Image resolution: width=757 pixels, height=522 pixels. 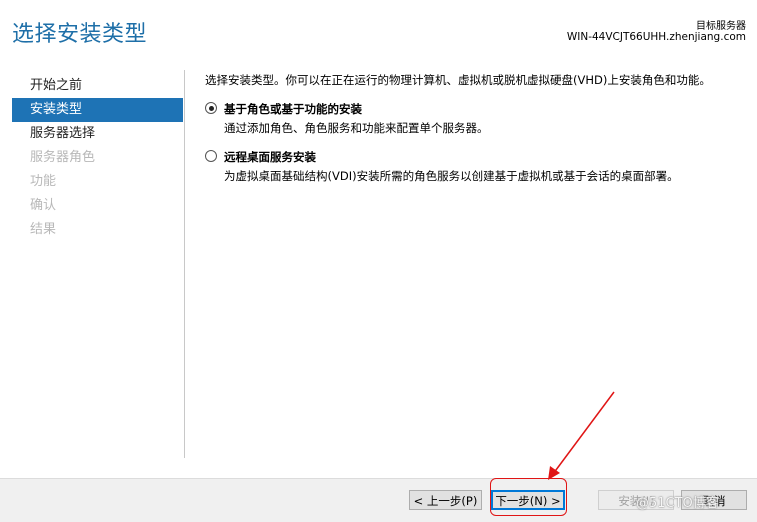 What do you see at coordinates (677, 503) in the screenshot?
I see `watermark: @51CTO博客` at bounding box center [677, 503].